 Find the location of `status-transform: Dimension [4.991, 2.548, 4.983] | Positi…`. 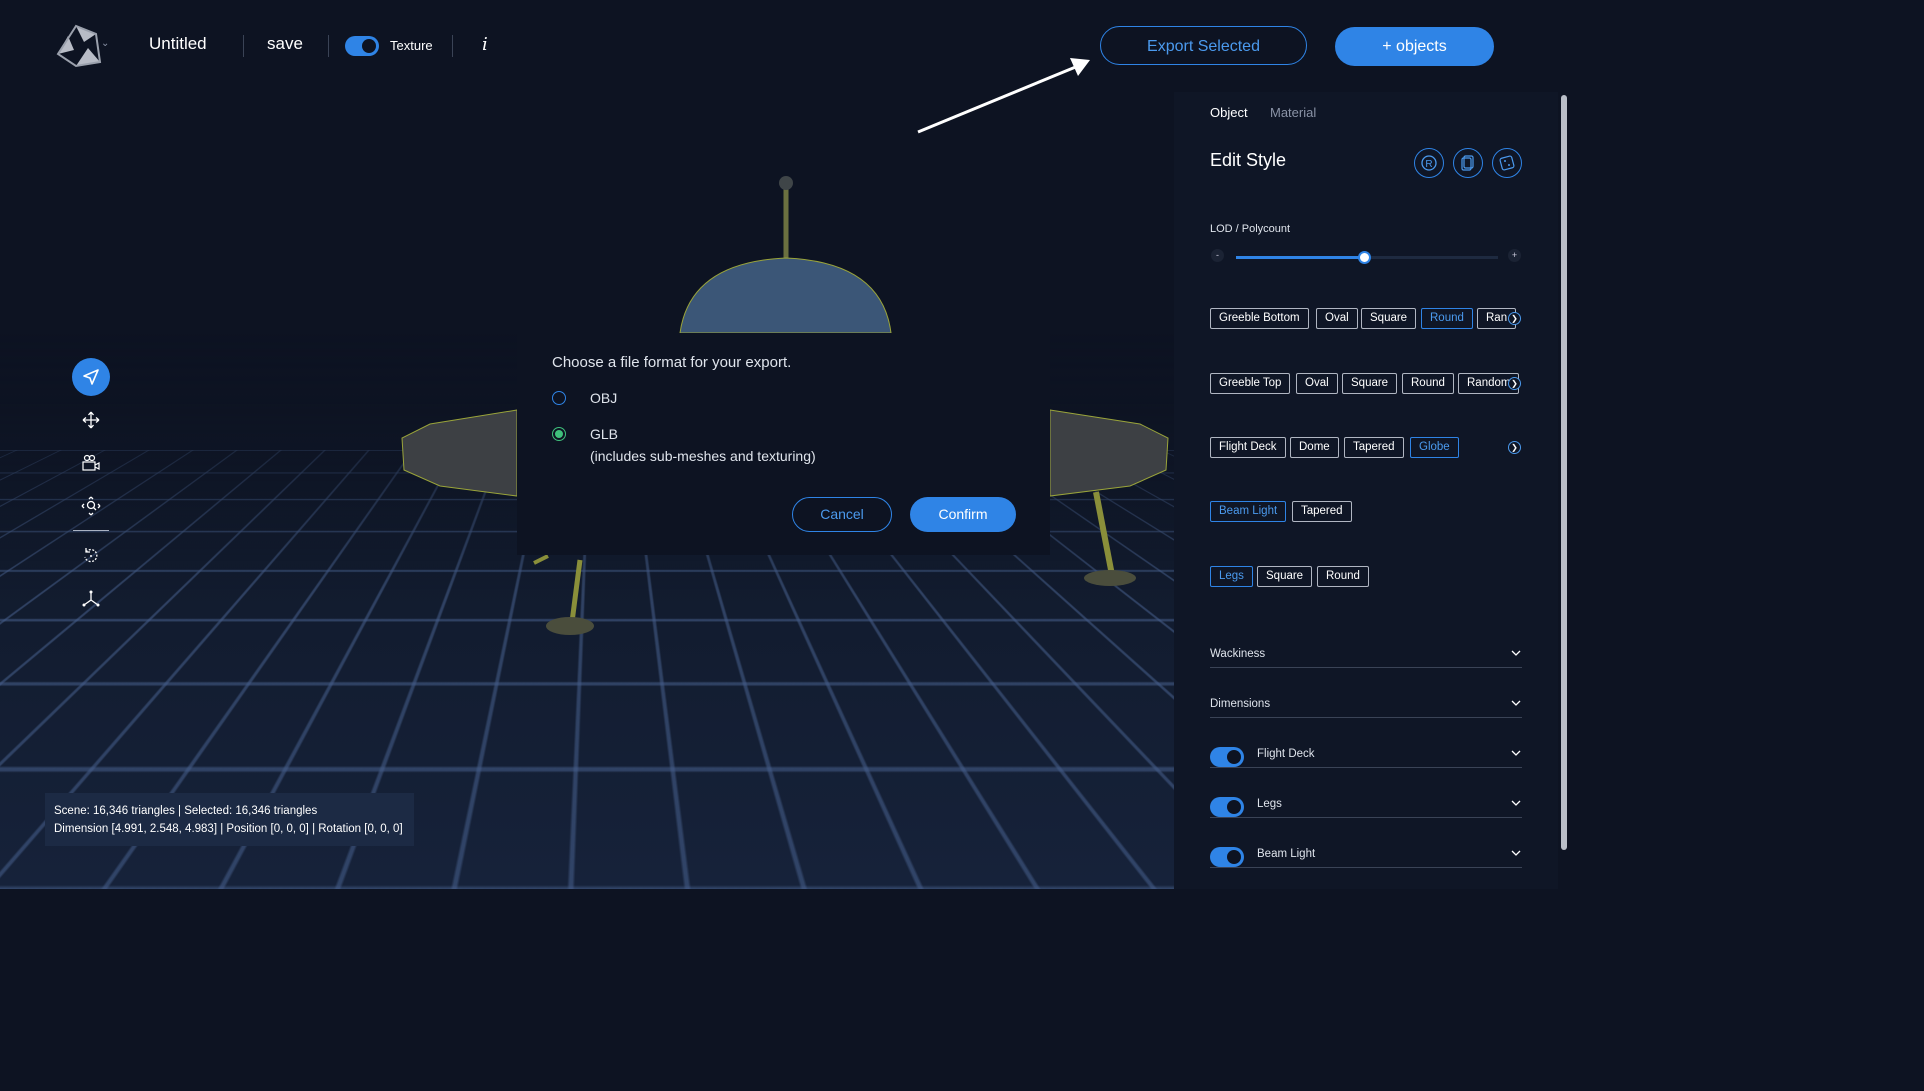

status-transform: Dimension [4.991, 2.548, 4.983] | Positi… is located at coordinates (228, 829).